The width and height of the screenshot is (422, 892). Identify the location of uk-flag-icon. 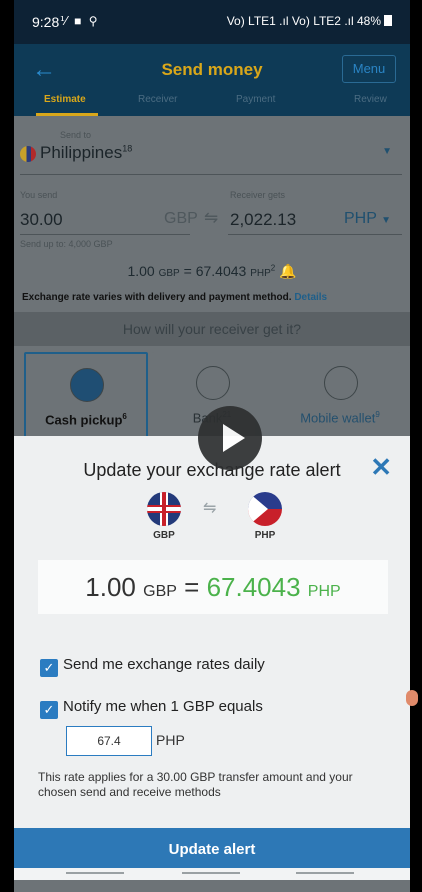
(164, 509).